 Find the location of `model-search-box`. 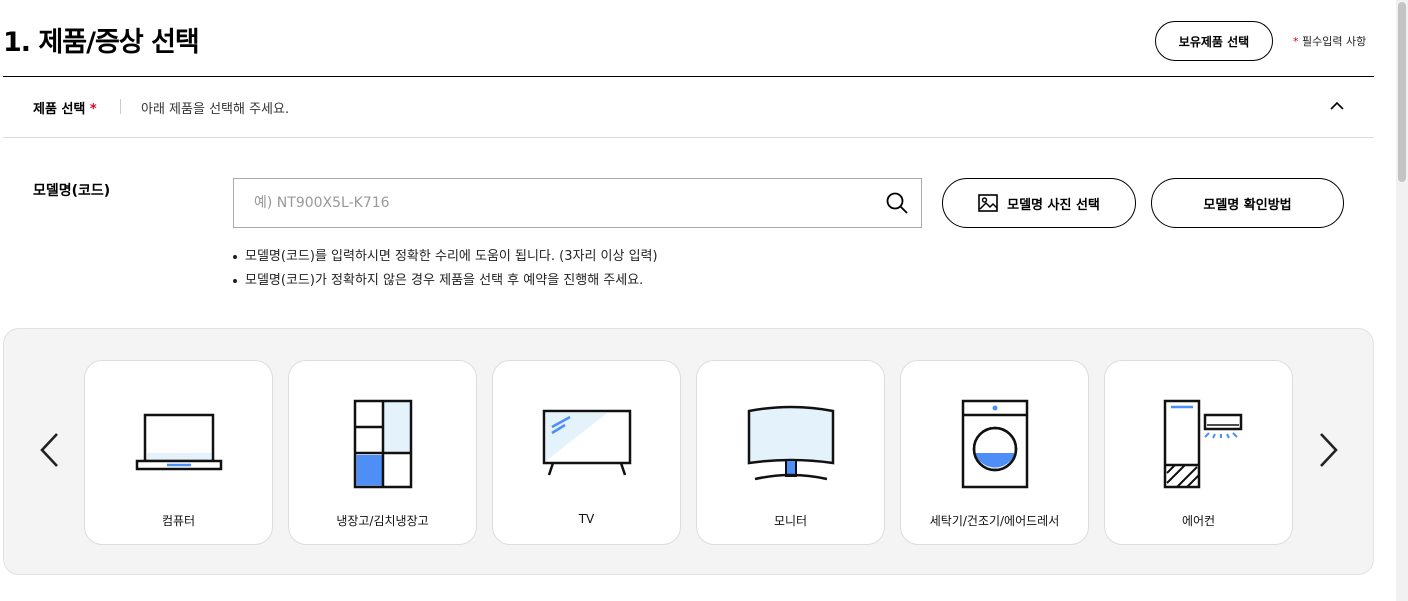

model-search-box is located at coordinates (577, 203).